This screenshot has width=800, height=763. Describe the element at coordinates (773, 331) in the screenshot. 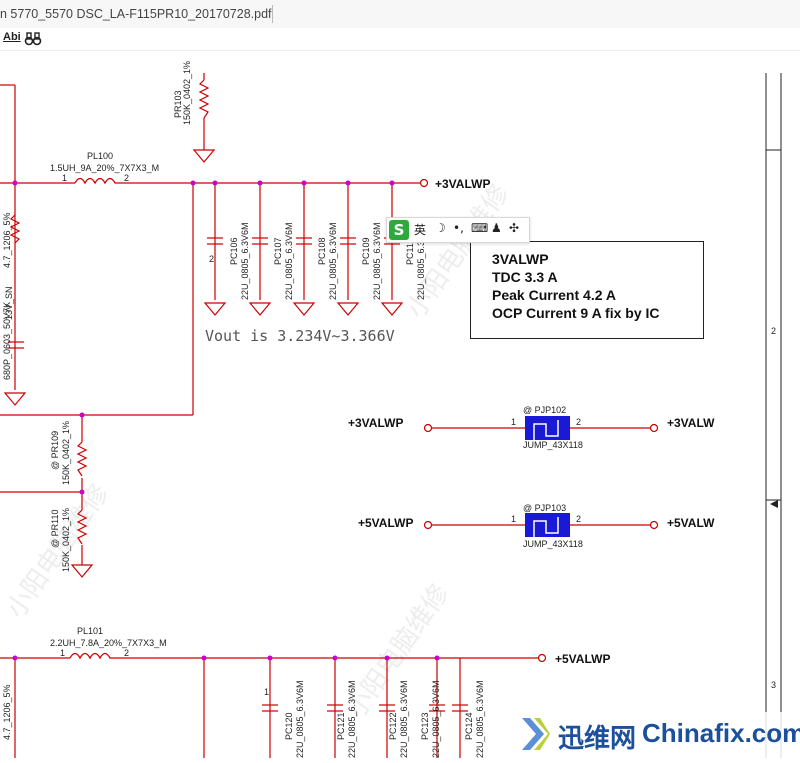

I see `border-zone-2: 2` at that location.